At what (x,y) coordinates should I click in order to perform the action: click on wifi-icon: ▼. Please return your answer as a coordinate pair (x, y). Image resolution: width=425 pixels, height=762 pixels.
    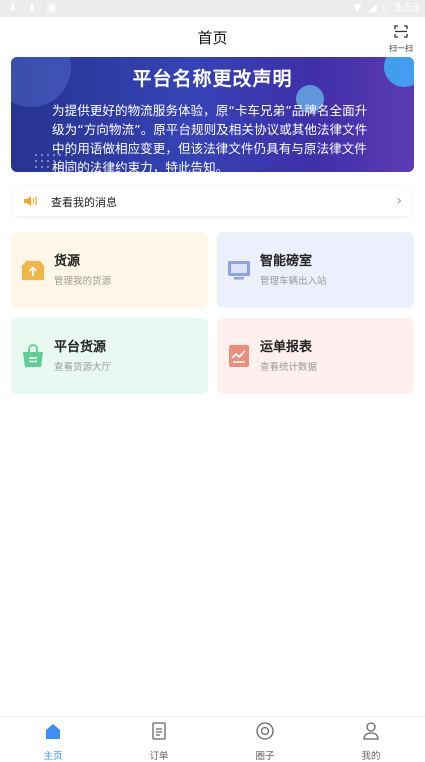
    Looking at the image, I should click on (357, 7).